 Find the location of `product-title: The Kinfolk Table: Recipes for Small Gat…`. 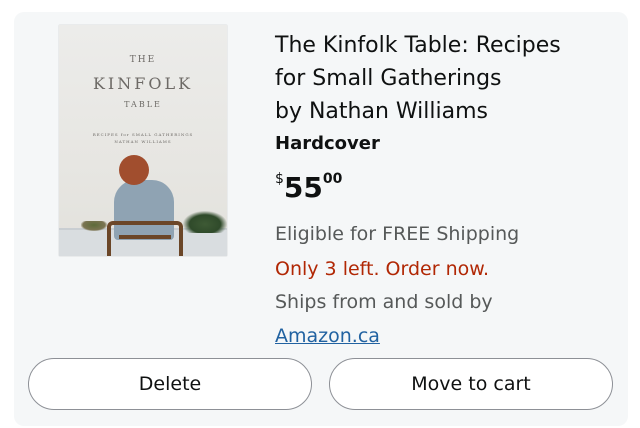

product-title: The Kinfolk Table: Recipes for Small Gat… is located at coordinates (445, 78).